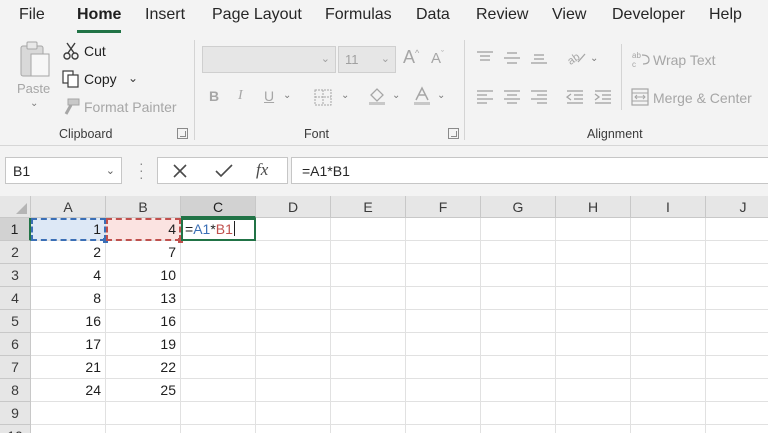 The height and width of the screenshot is (433, 768). I want to click on cell-c1-editor: =A1*B1, so click(218, 229).